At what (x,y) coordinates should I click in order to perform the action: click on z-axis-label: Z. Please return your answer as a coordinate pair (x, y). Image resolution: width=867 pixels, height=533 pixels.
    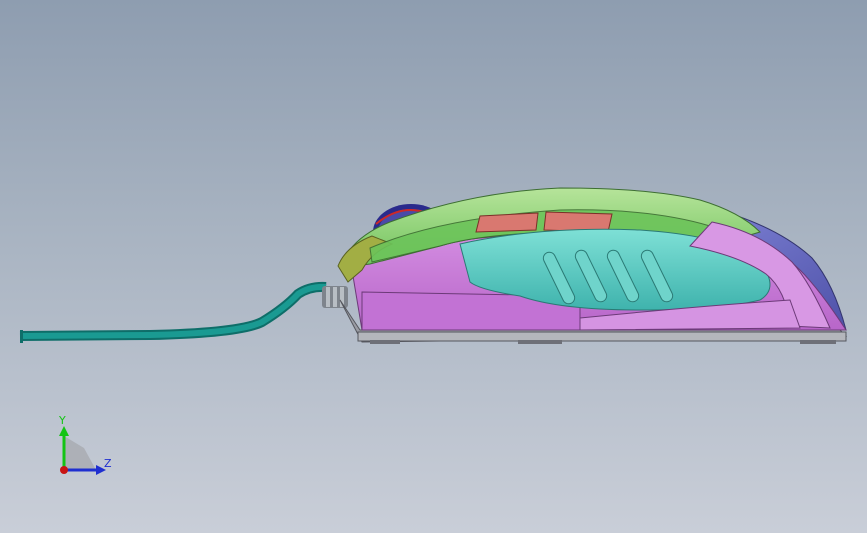
    Looking at the image, I should click on (108, 463).